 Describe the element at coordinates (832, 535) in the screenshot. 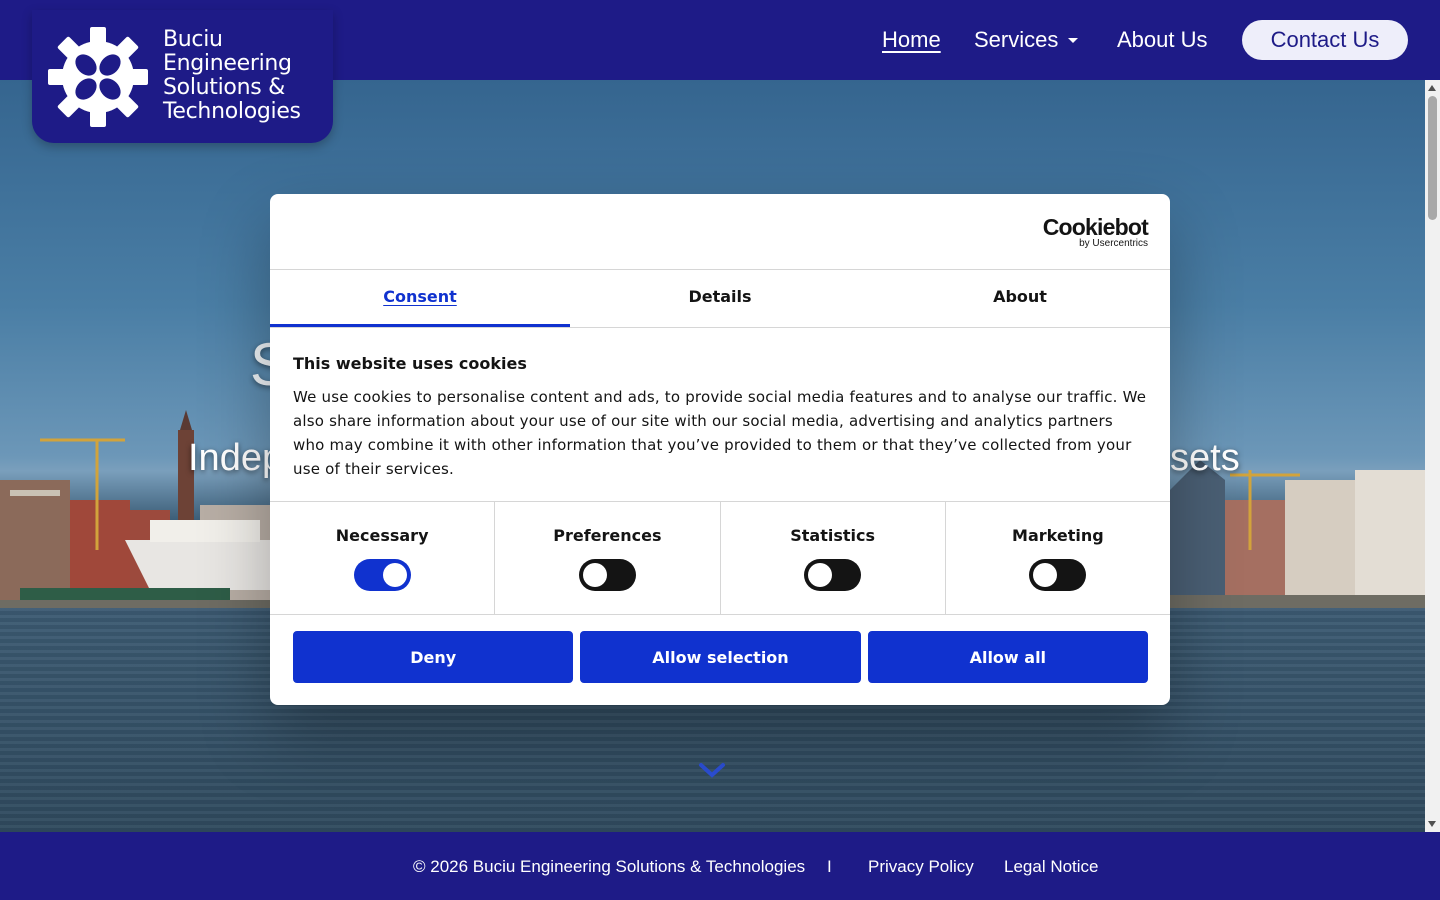

I see `category-label: Statistics` at that location.